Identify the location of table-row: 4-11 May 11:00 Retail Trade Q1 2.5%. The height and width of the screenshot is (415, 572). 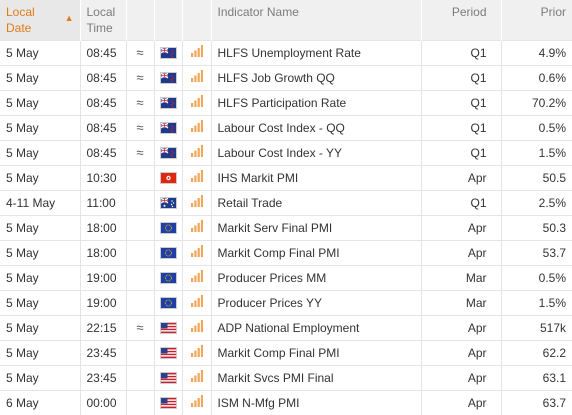
(286, 202).